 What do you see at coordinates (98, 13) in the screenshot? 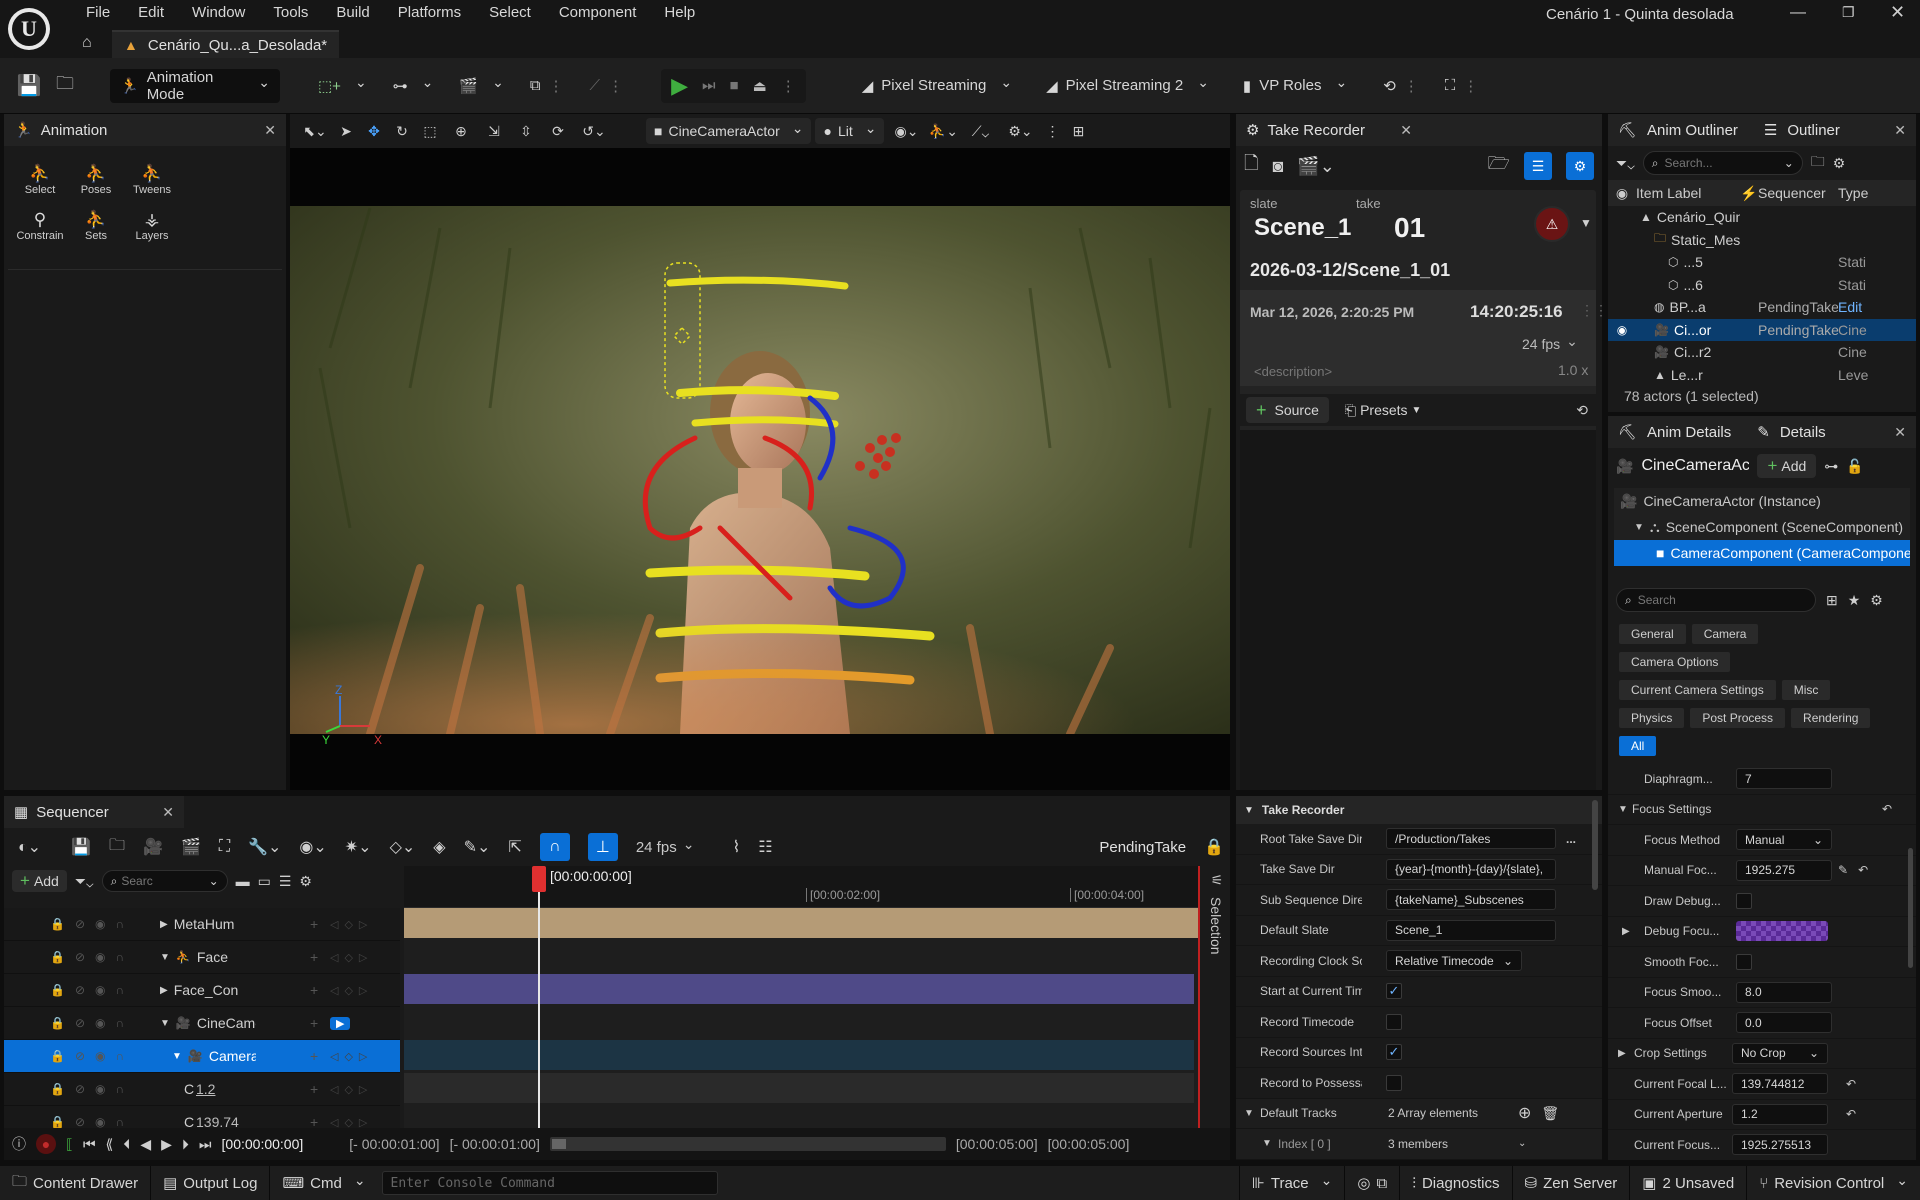
I see `menu-file: File` at bounding box center [98, 13].